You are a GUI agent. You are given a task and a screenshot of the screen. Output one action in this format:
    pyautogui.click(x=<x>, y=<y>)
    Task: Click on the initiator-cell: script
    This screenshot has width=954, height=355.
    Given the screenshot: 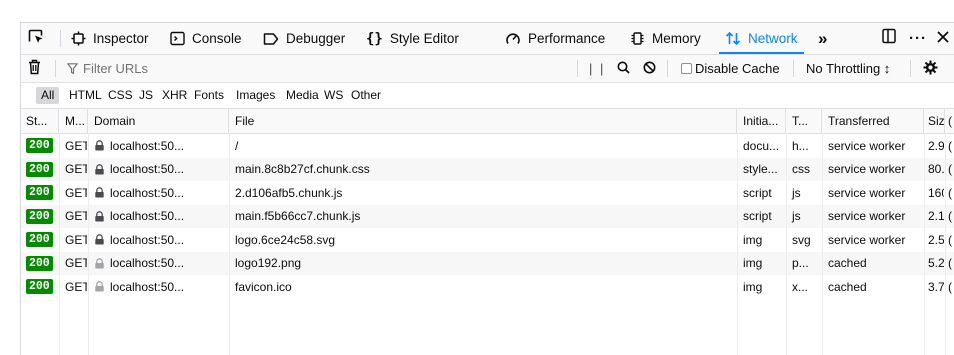 What is the action you would take?
    pyautogui.click(x=757, y=216)
    